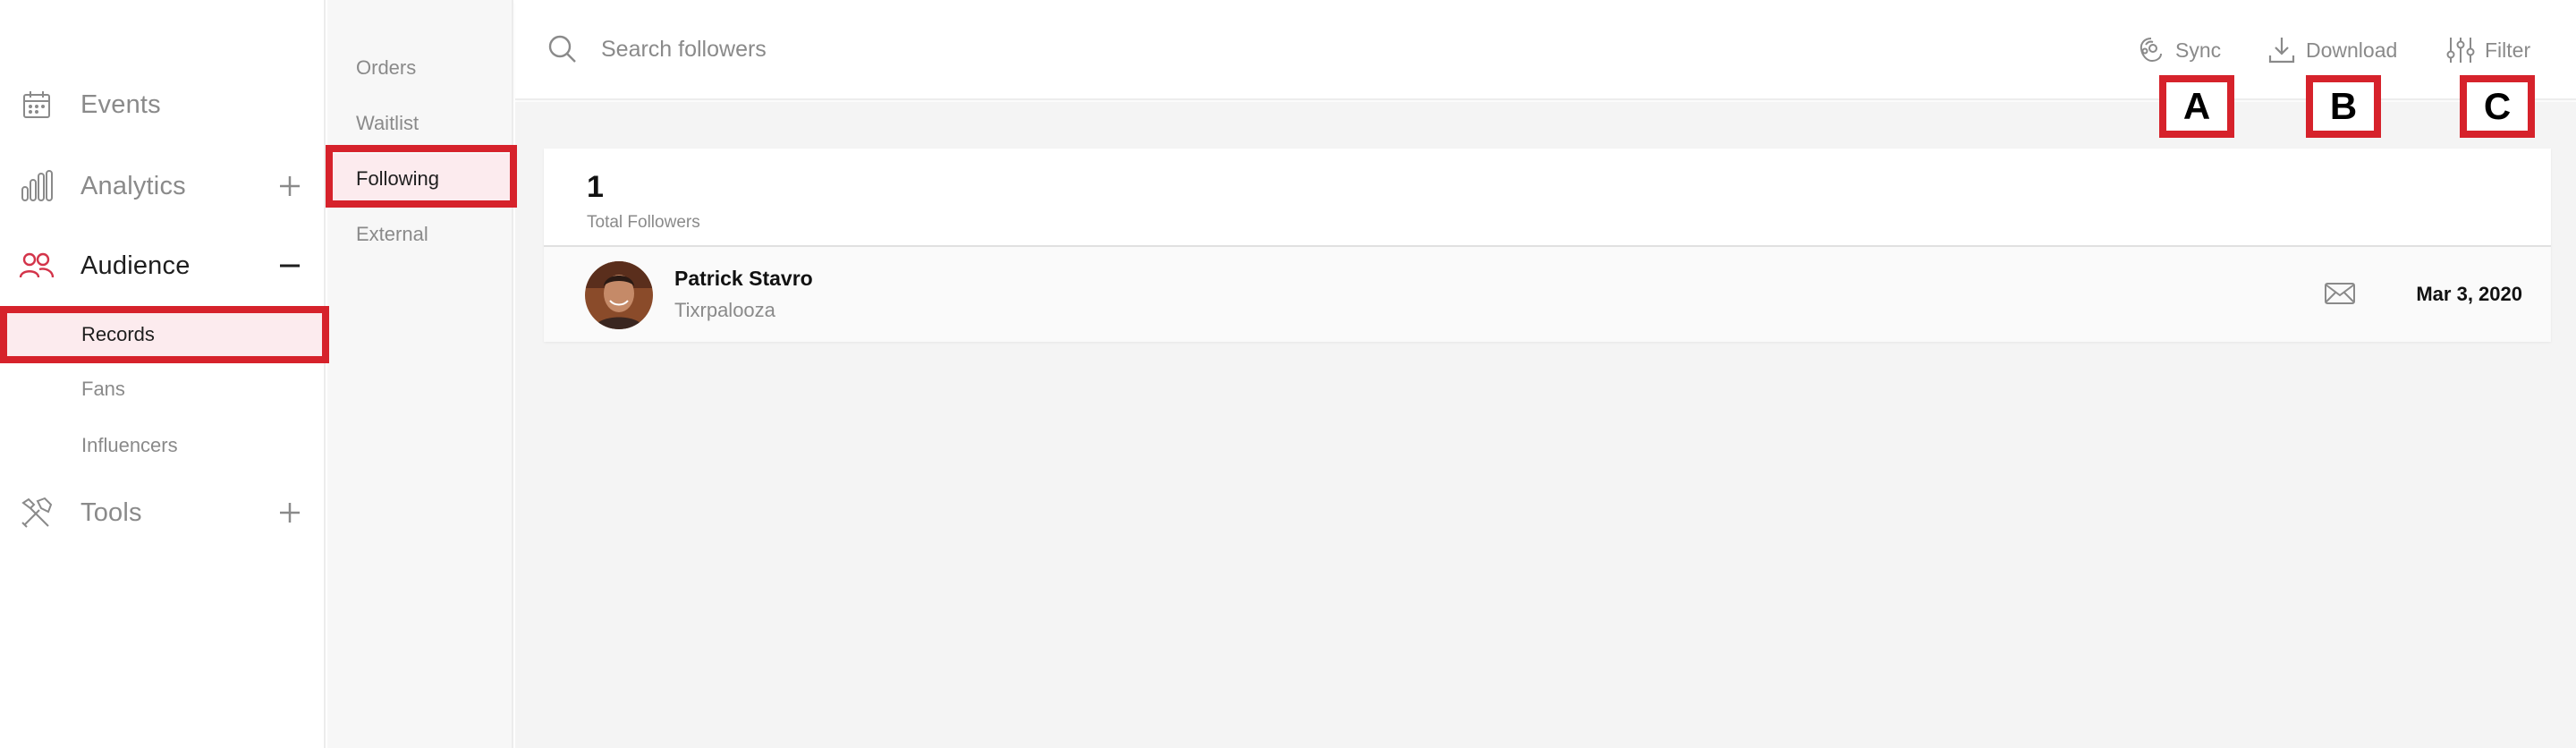 Image resolution: width=2576 pixels, height=748 pixels. I want to click on tools-icon, so click(37, 513).